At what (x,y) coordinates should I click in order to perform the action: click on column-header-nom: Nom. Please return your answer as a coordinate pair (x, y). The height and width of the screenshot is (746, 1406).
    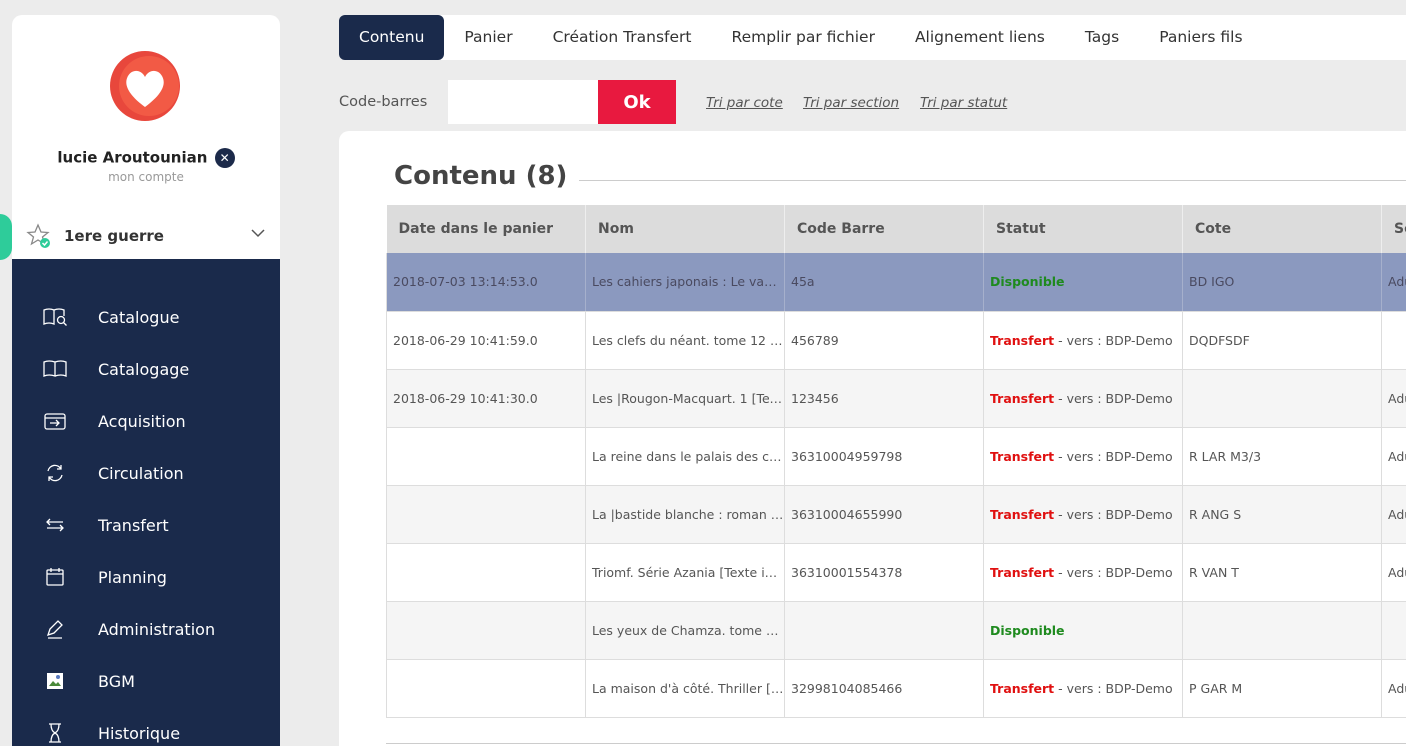
    Looking at the image, I should click on (685, 229).